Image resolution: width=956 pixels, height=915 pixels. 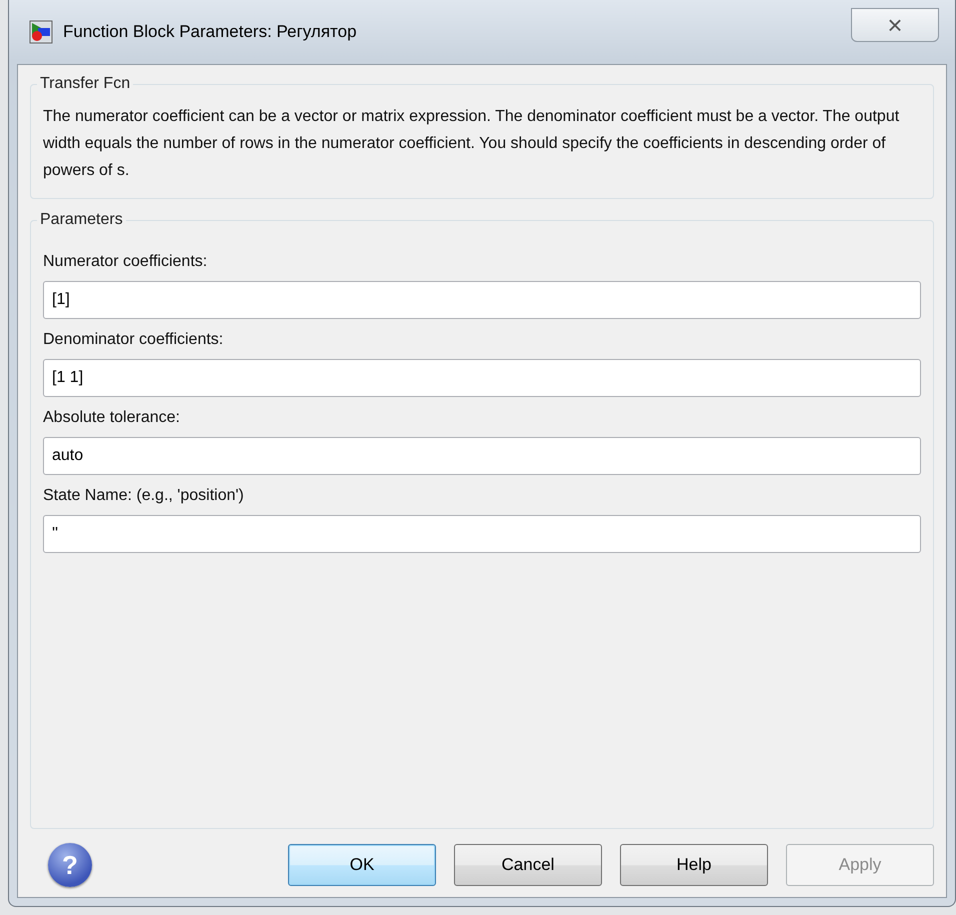 I want to click on window-title: Function Block Parameters: Регулятор, so click(x=210, y=32).